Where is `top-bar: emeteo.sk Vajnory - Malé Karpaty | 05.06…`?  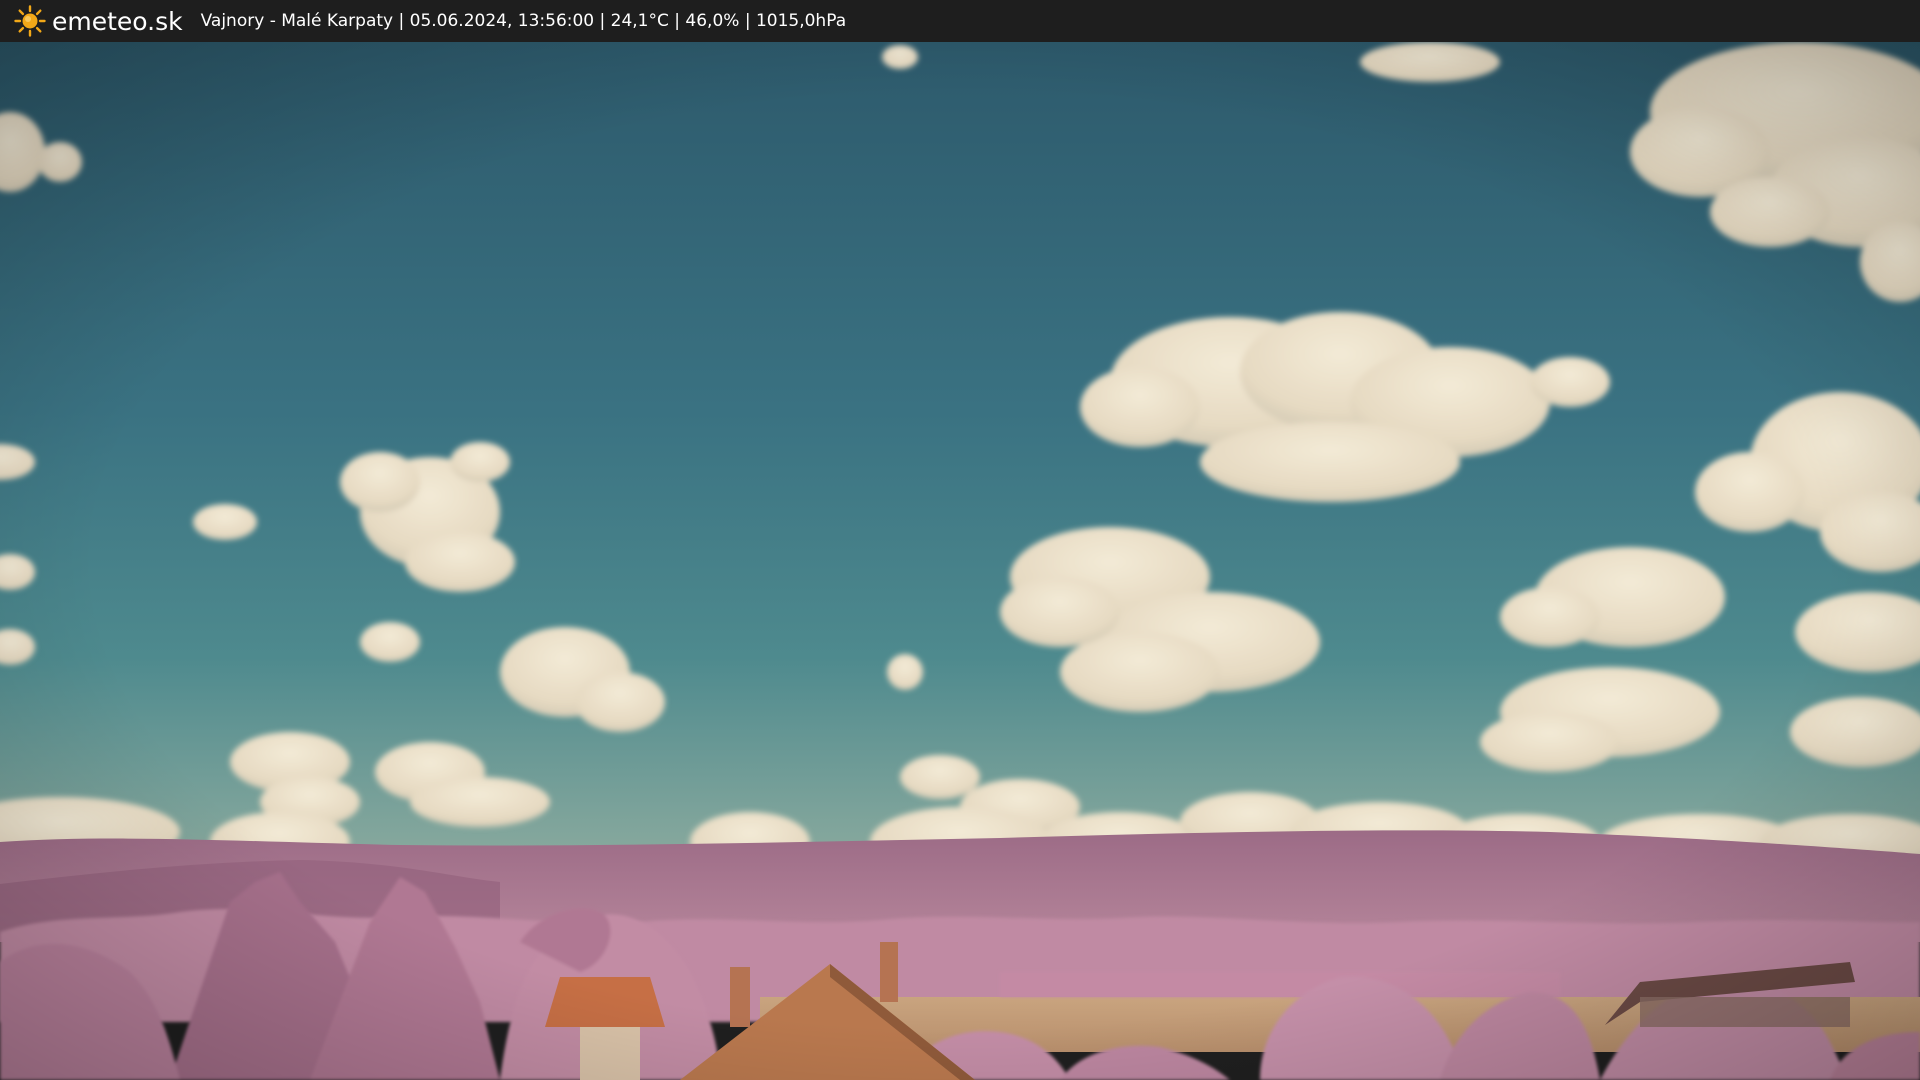 top-bar: emeteo.sk Vajnory - Malé Karpaty | 05.06… is located at coordinates (960, 21).